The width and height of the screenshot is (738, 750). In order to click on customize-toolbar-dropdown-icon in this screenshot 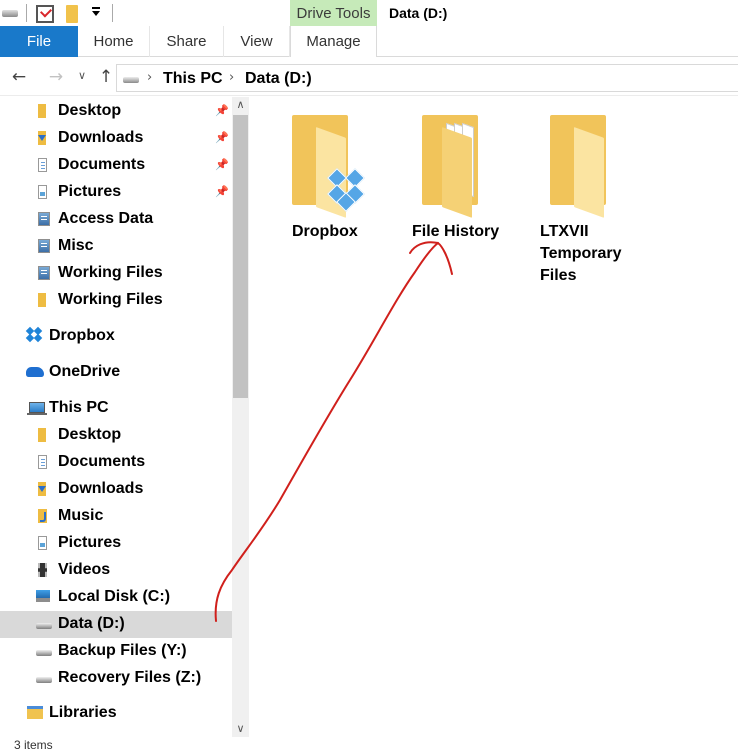, I will do `click(96, 11)`.